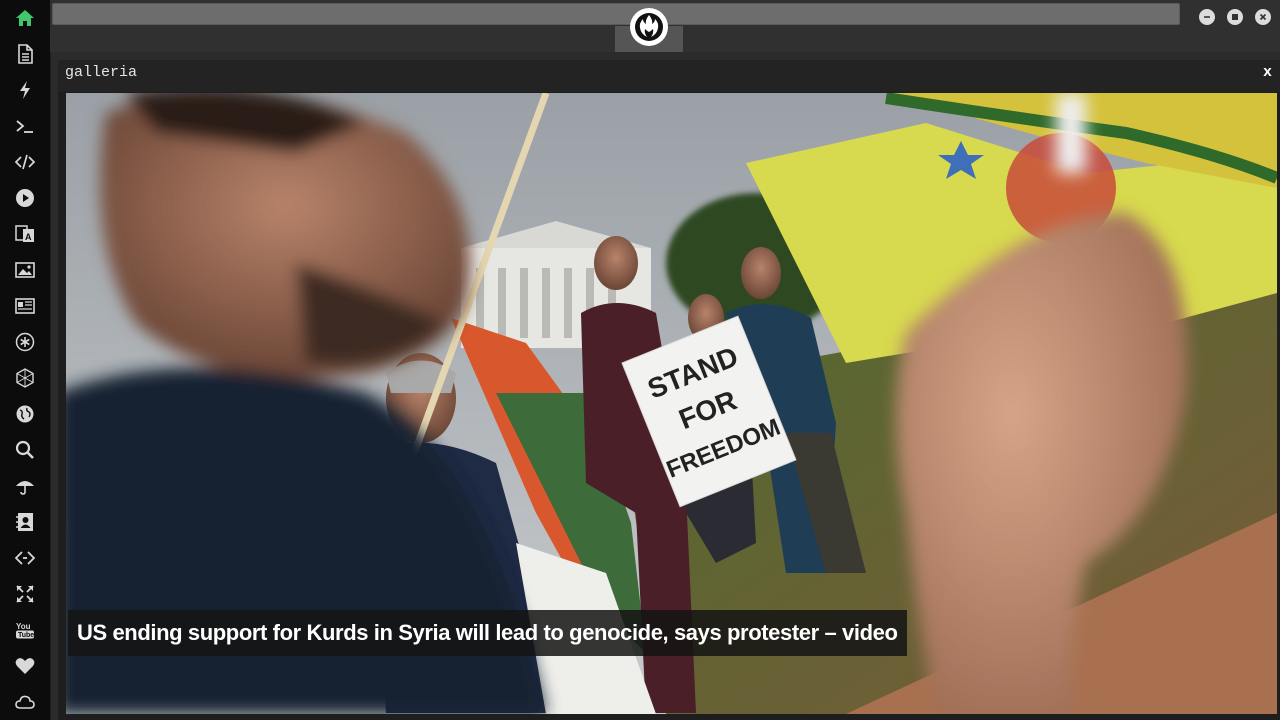 This screenshot has height=720, width=1280. What do you see at coordinates (1235, 17) in the screenshot?
I see `maximize-button` at bounding box center [1235, 17].